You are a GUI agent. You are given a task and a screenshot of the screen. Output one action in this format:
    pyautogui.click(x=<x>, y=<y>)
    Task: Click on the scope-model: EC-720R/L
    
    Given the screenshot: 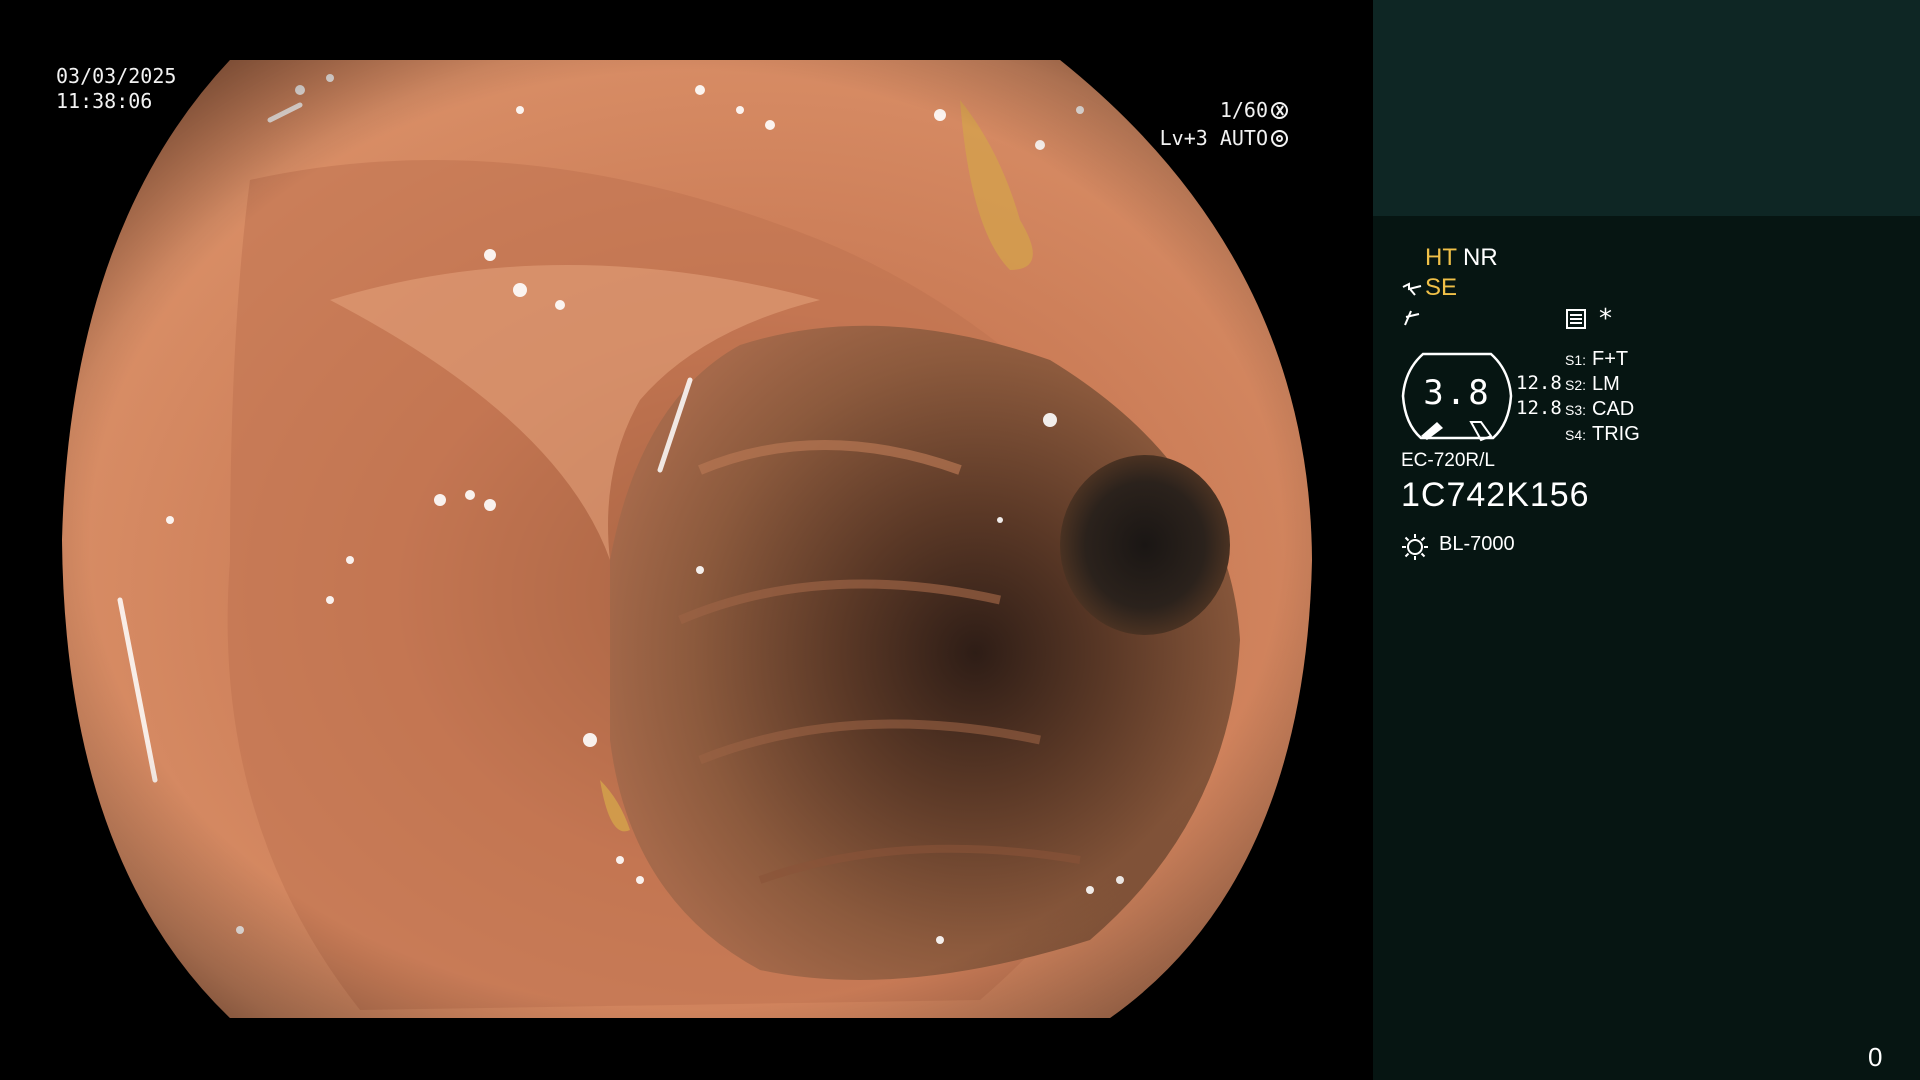 What is the action you would take?
    pyautogui.click(x=1448, y=460)
    